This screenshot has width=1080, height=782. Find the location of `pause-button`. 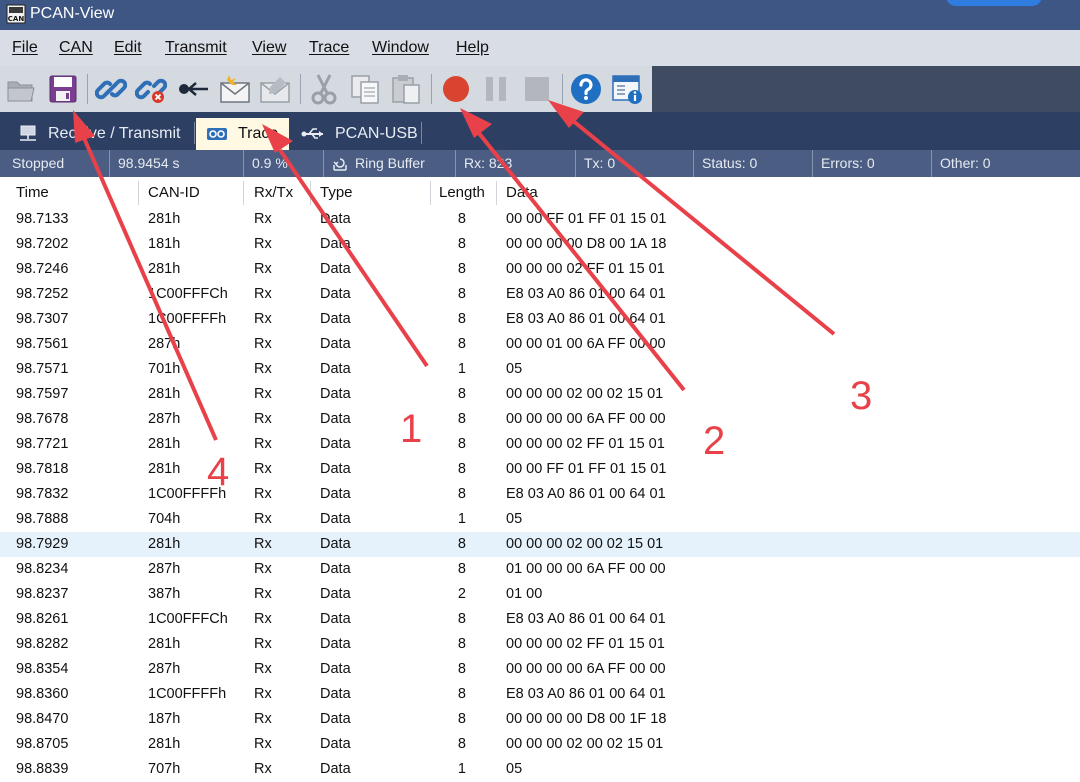

pause-button is located at coordinates (496, 89).